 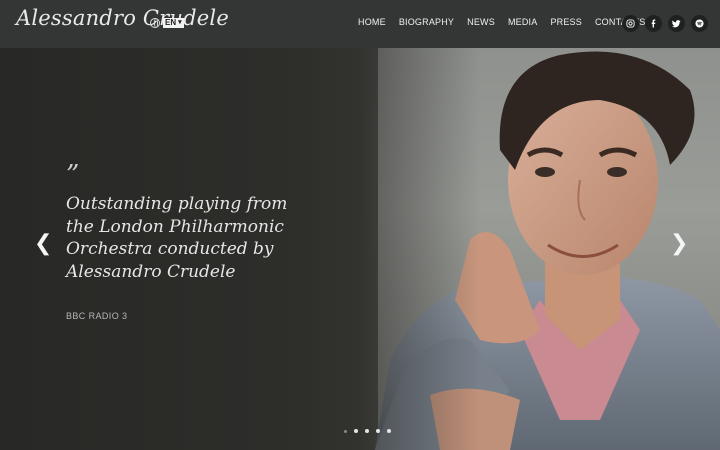 What do you see at coordinates (481, 22) in the screenshot?
I see `nav-news: NEWS` at bounding box center [481, 22].